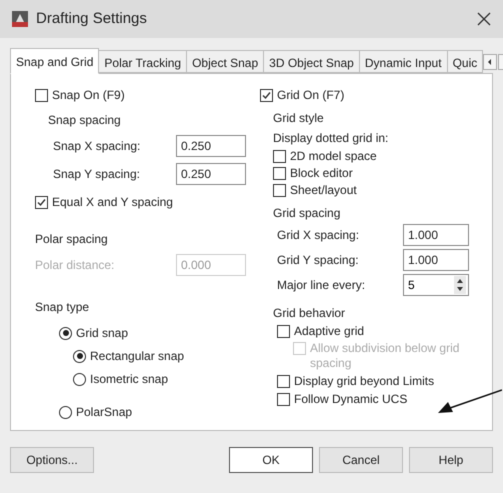 The width and height of the screenshot is (503, 493). I want to click on tab: 3D Object Snap, so click(312, 61).